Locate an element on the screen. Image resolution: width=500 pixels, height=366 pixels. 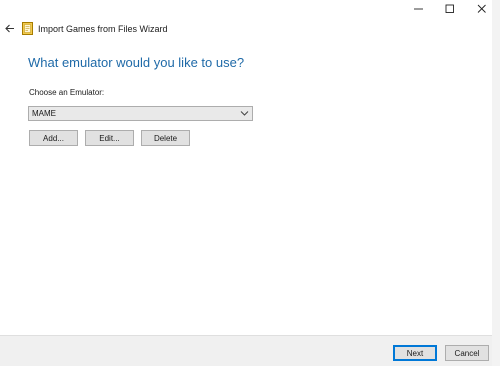
minimize-button is located at coordinates (419, 9).